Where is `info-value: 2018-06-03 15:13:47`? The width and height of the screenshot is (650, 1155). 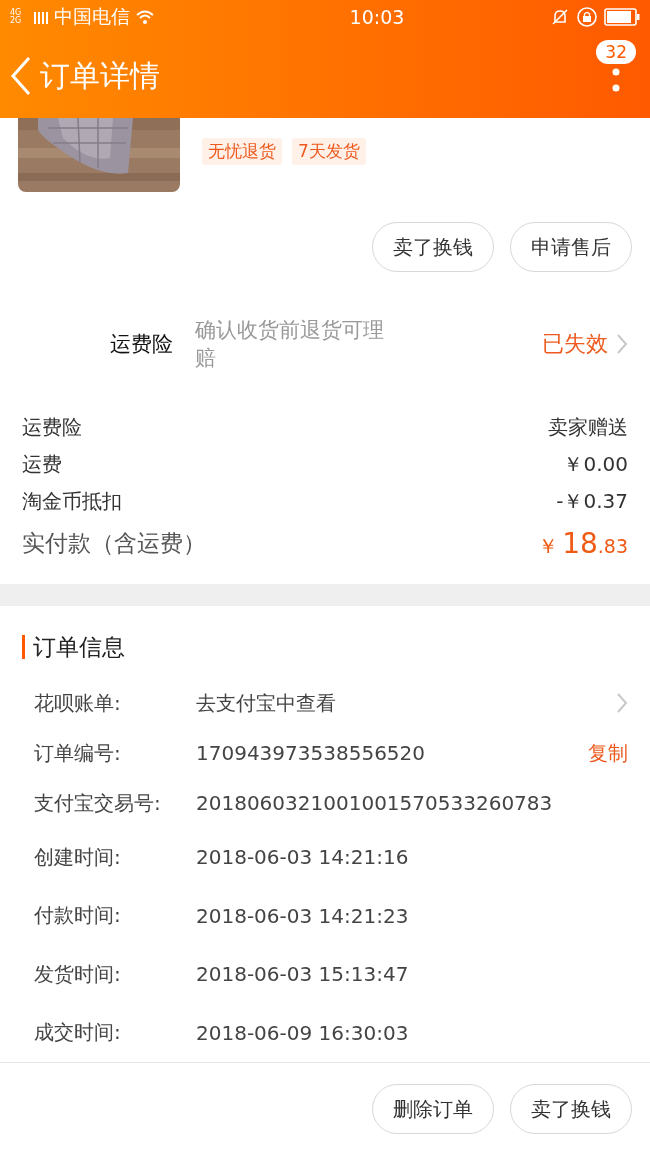 info-value: 2018-06-03 15:13:47 is located at coordinates (303, 974).